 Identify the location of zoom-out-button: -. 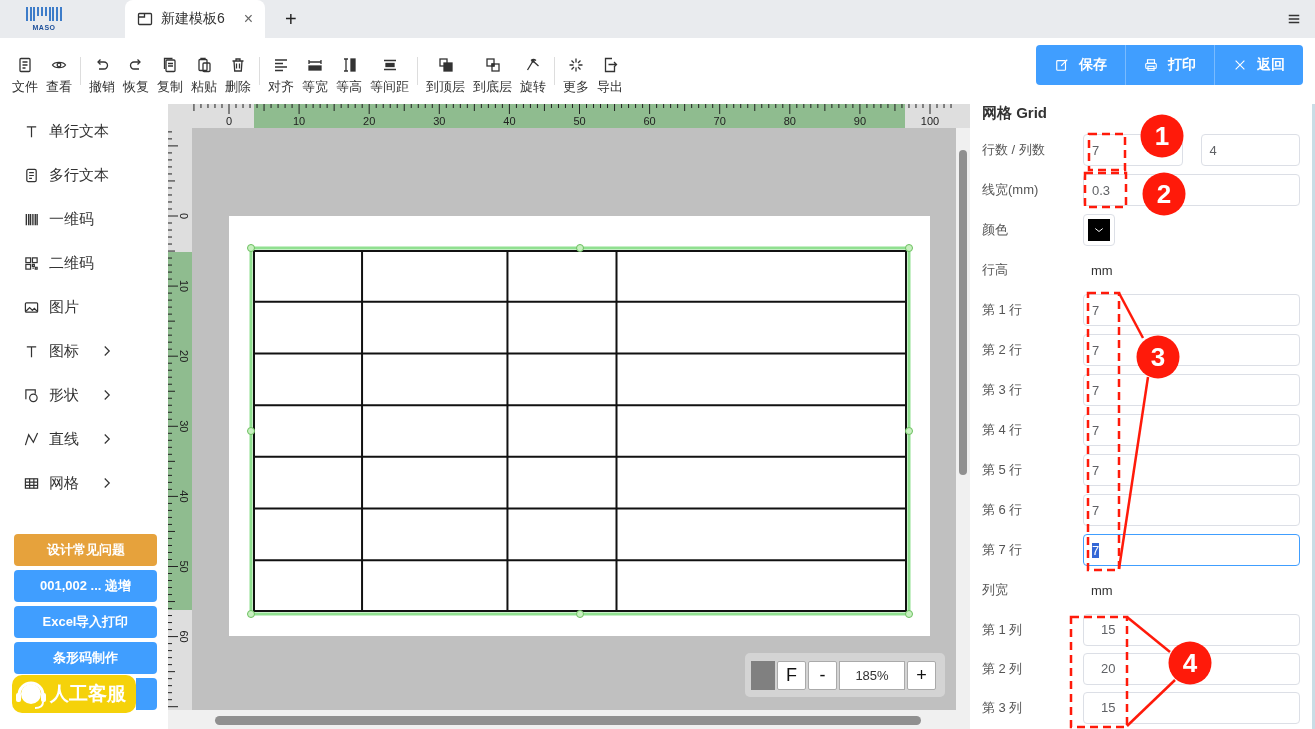
(822, 675).